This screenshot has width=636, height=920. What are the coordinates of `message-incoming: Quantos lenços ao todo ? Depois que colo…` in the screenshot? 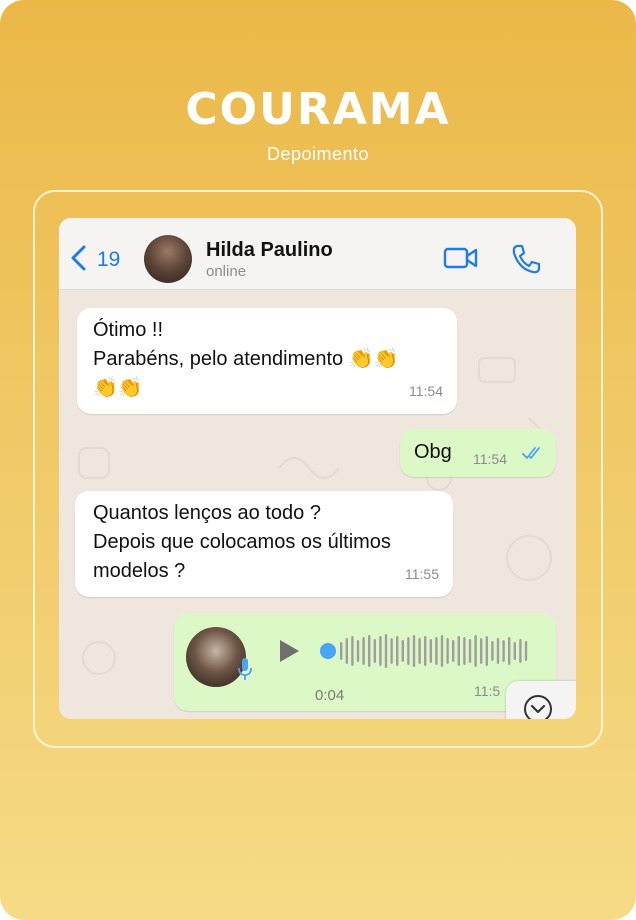 It's located at (264, 544).